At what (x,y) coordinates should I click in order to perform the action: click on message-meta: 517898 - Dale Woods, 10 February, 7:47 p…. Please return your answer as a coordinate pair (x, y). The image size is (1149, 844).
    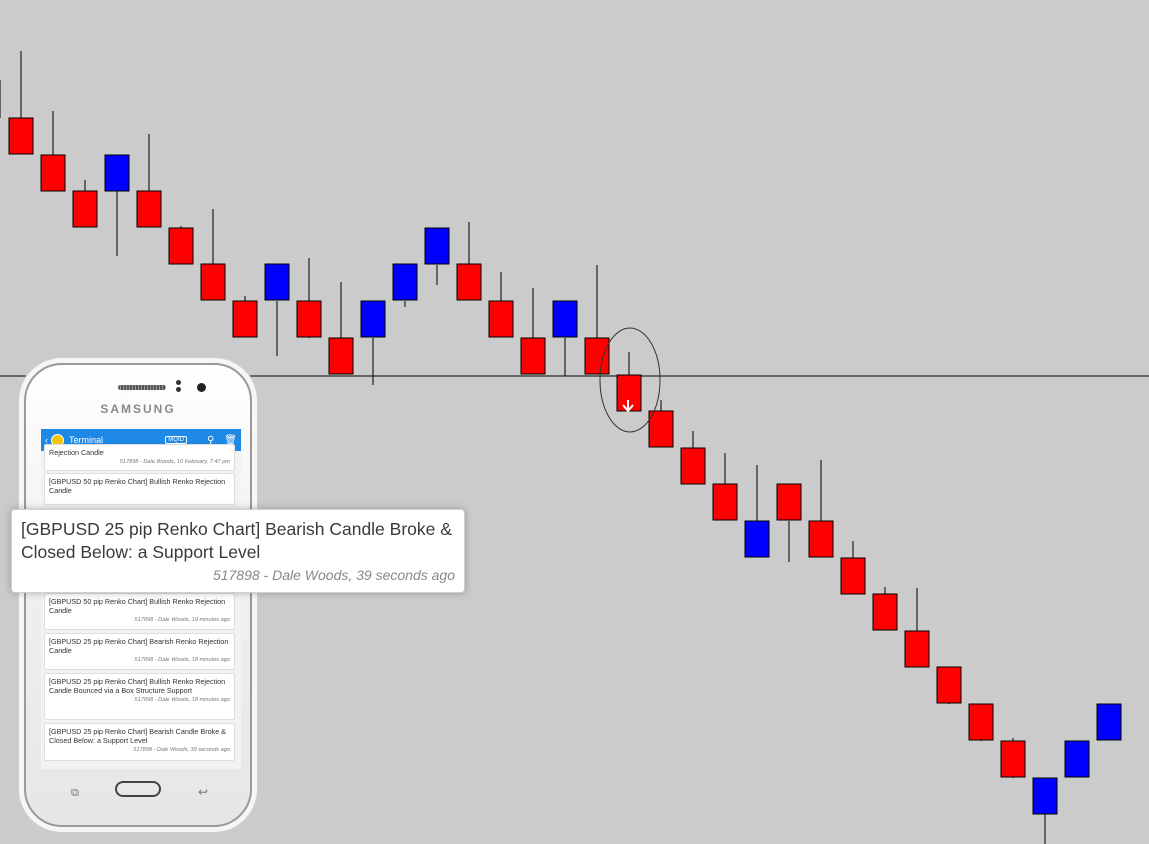
    Looking at the image, I should click on (174, 462).